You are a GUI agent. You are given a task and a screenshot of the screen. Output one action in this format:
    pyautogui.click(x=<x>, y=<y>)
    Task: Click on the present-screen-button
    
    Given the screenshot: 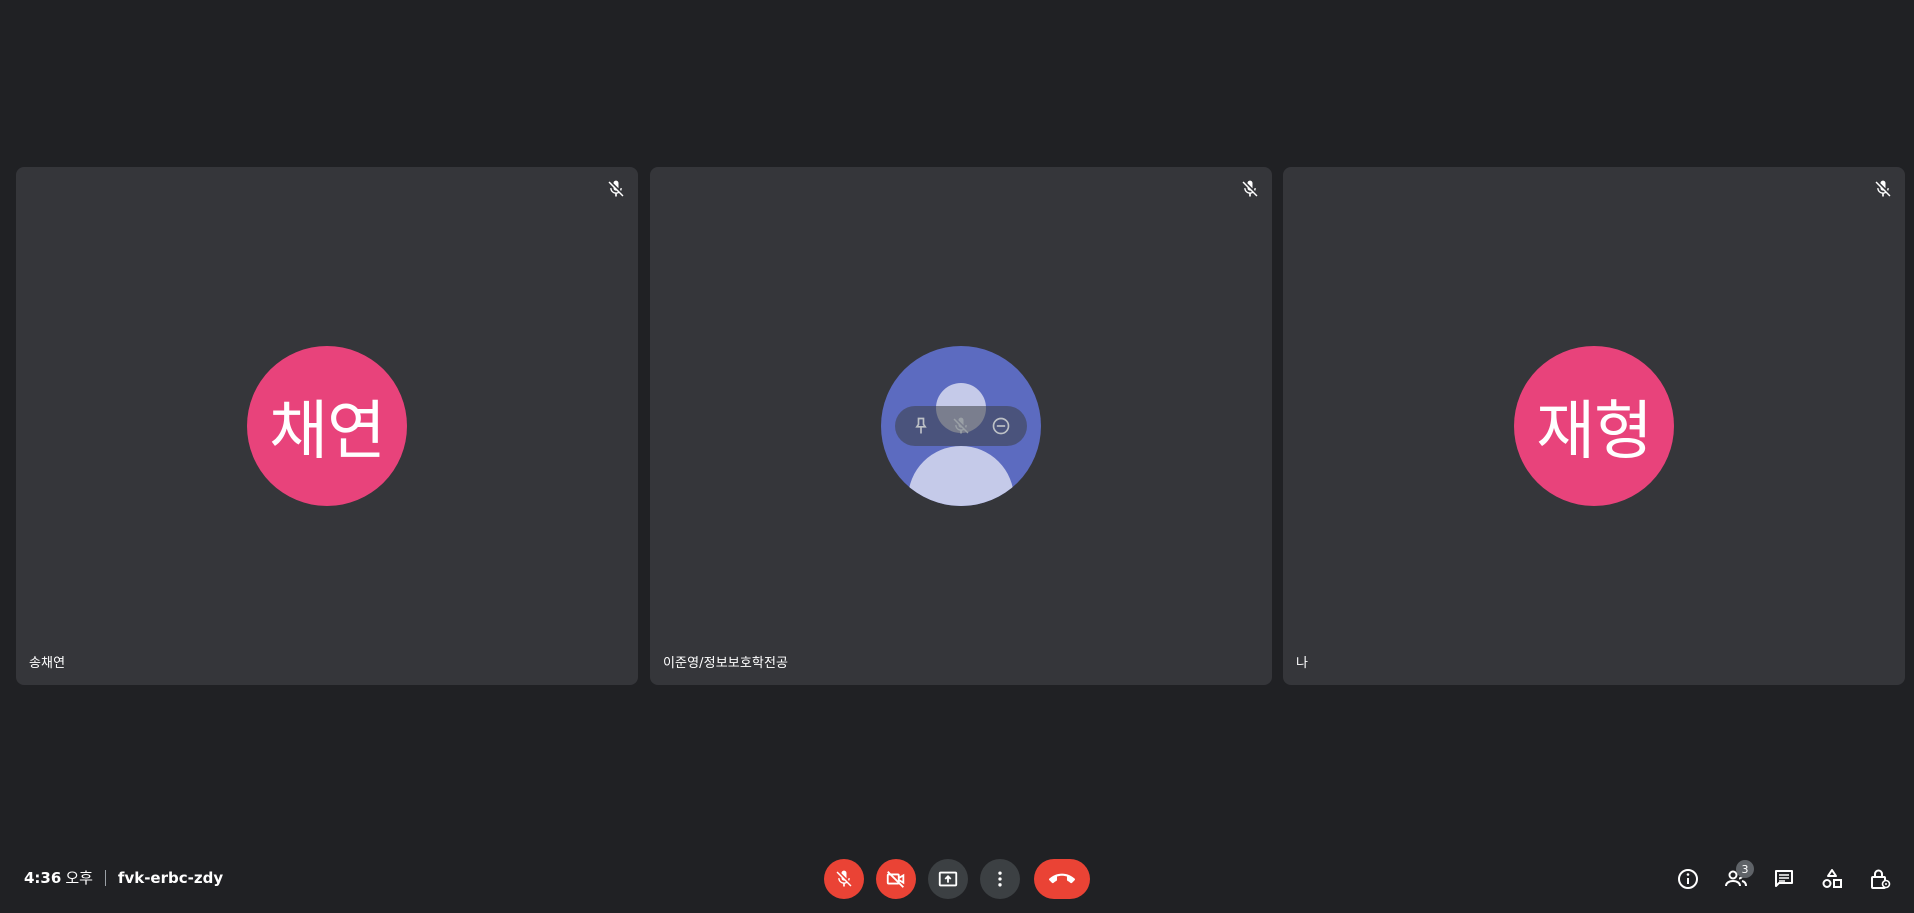 What is the action you would take?
    pyautogui.click(x=948, y=879)
    